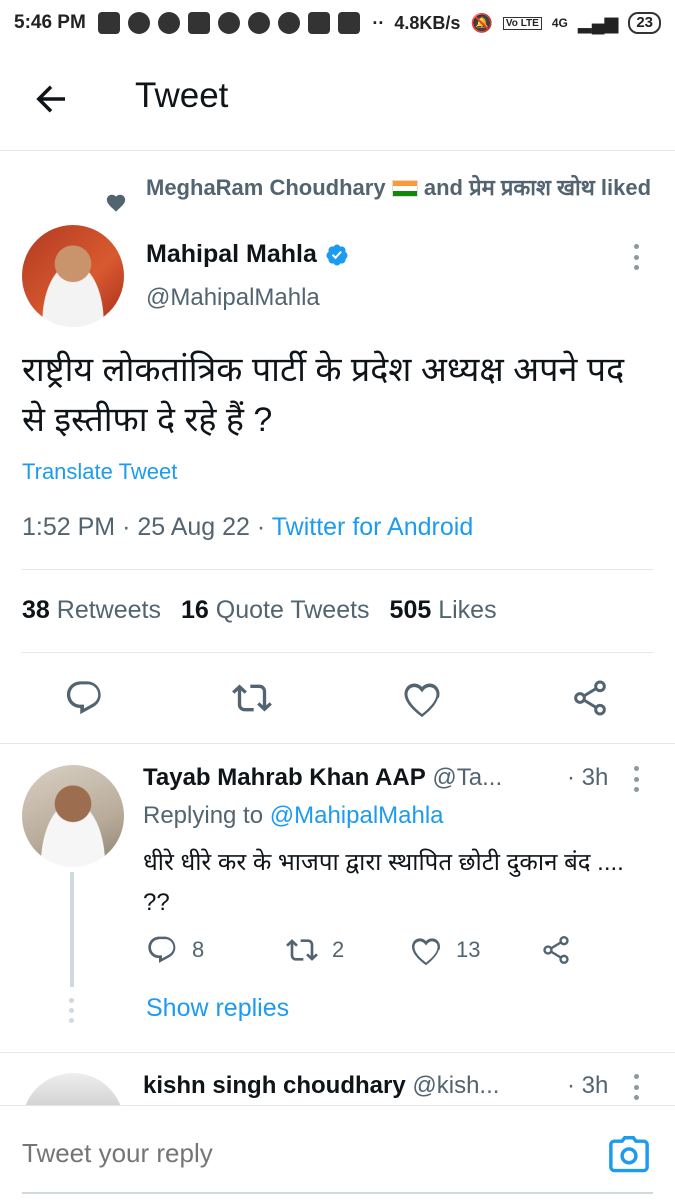  I want to click on retweets-stat: 38 Retweets, so click(91, 610).